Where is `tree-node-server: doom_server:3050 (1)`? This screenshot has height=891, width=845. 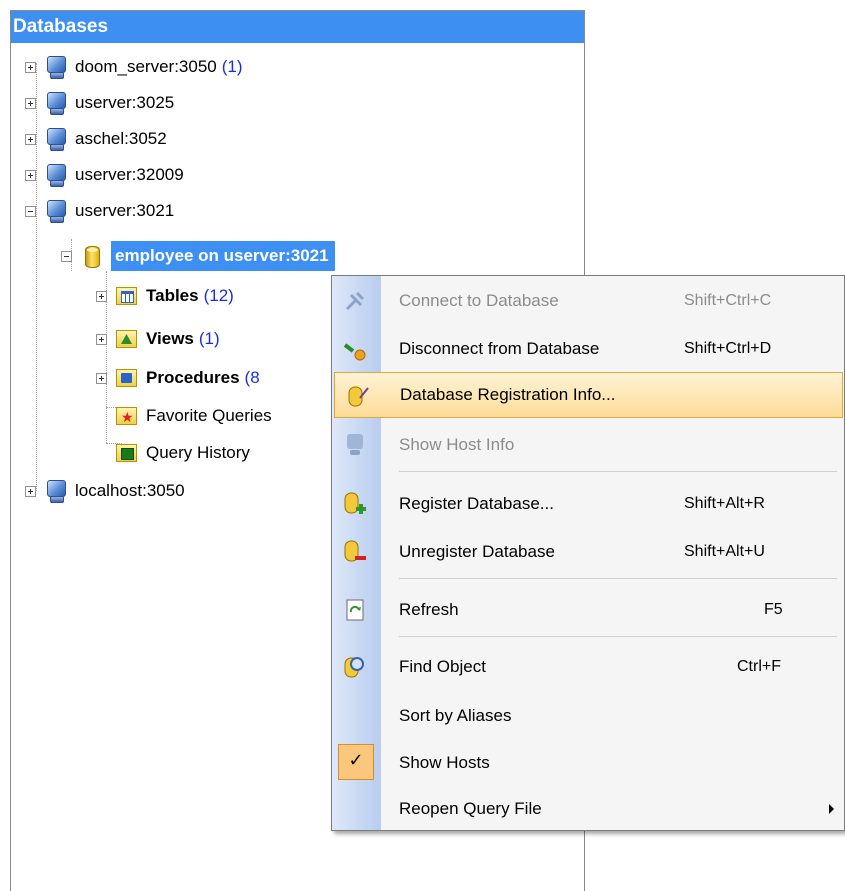
tree-node-server: doom_server:3050 (1) is located at coordinates (134, 67).